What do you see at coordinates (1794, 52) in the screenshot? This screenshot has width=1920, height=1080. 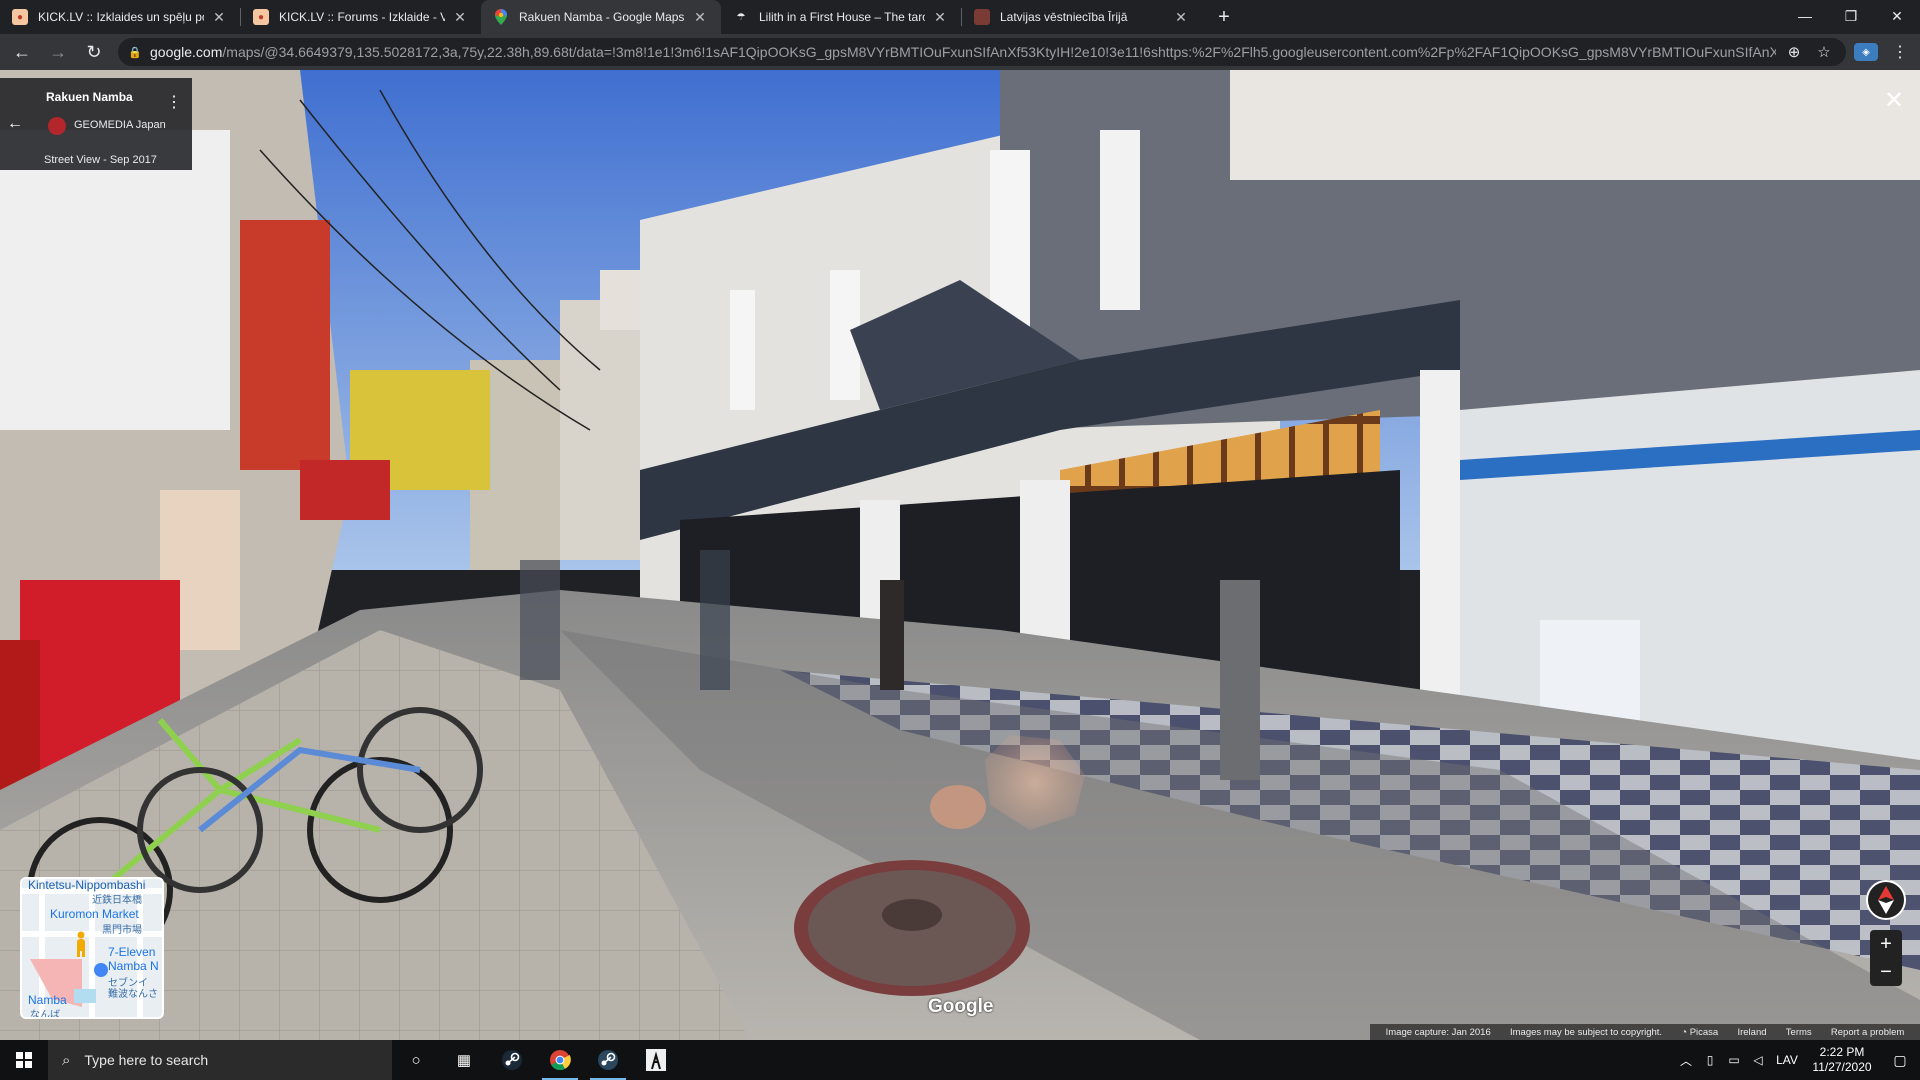 I see `install-app-icon: ⊕` at bounding box center [1794, 52].